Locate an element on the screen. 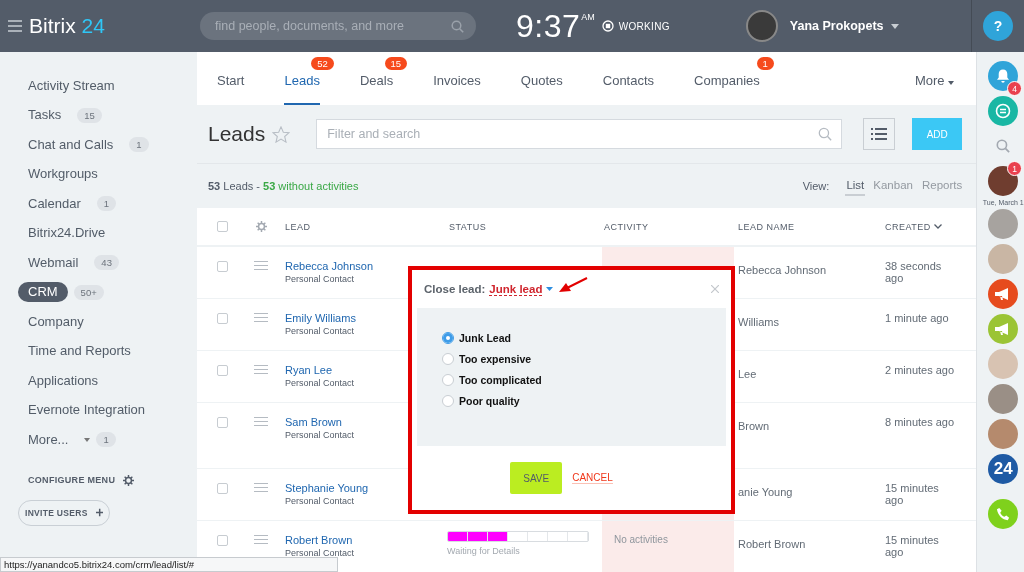 The height and width of the screenshot is (572, 1024). column-header: STATUS is located at coordinates (468, 226).